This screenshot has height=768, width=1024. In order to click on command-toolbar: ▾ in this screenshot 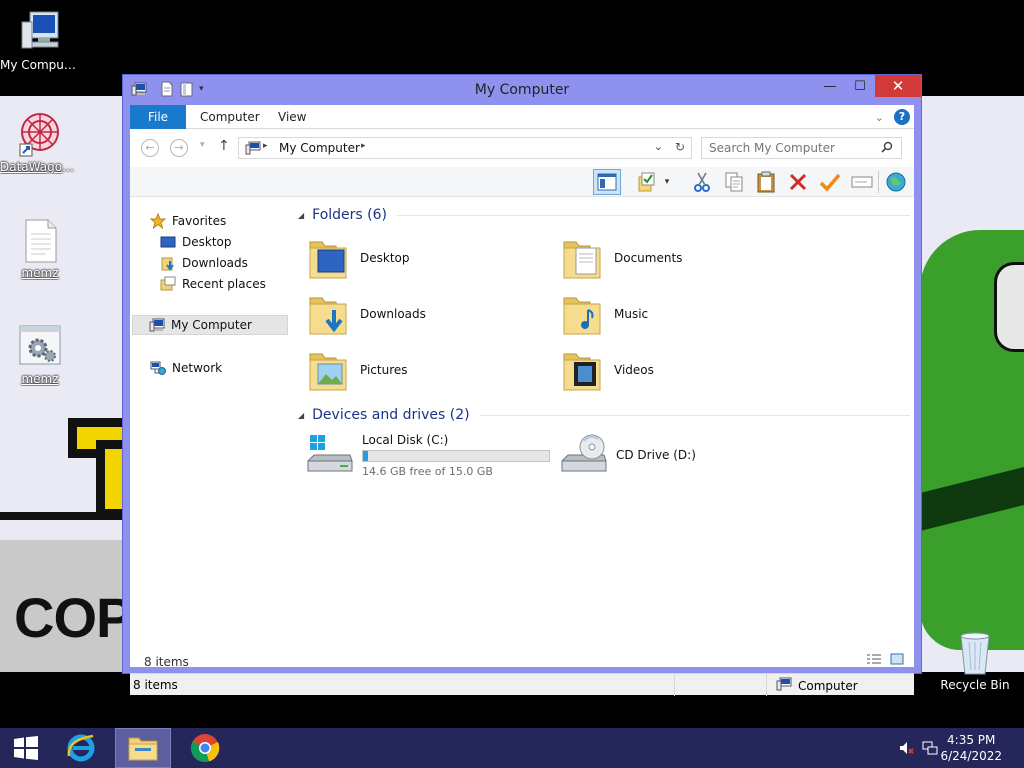, I will do `click(522, 182)`.